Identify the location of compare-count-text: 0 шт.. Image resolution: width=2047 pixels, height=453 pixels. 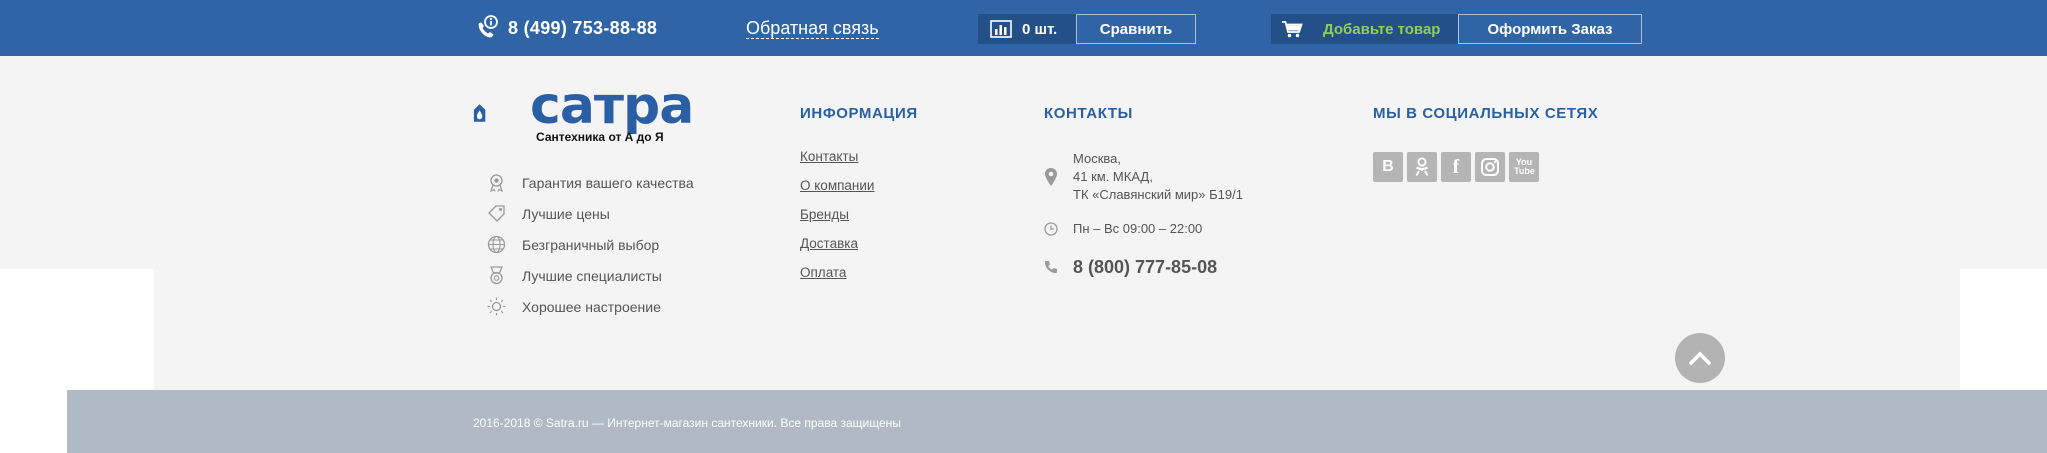
(1040, 29).